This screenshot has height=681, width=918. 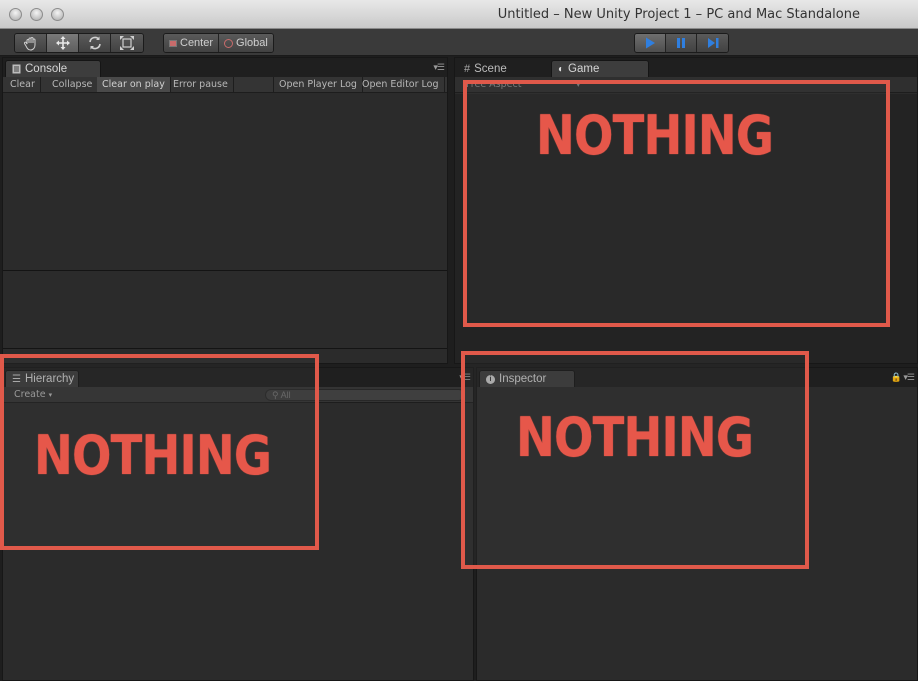 I want to click on pivot-center-toggle: Center, so click(x=192, y=43).